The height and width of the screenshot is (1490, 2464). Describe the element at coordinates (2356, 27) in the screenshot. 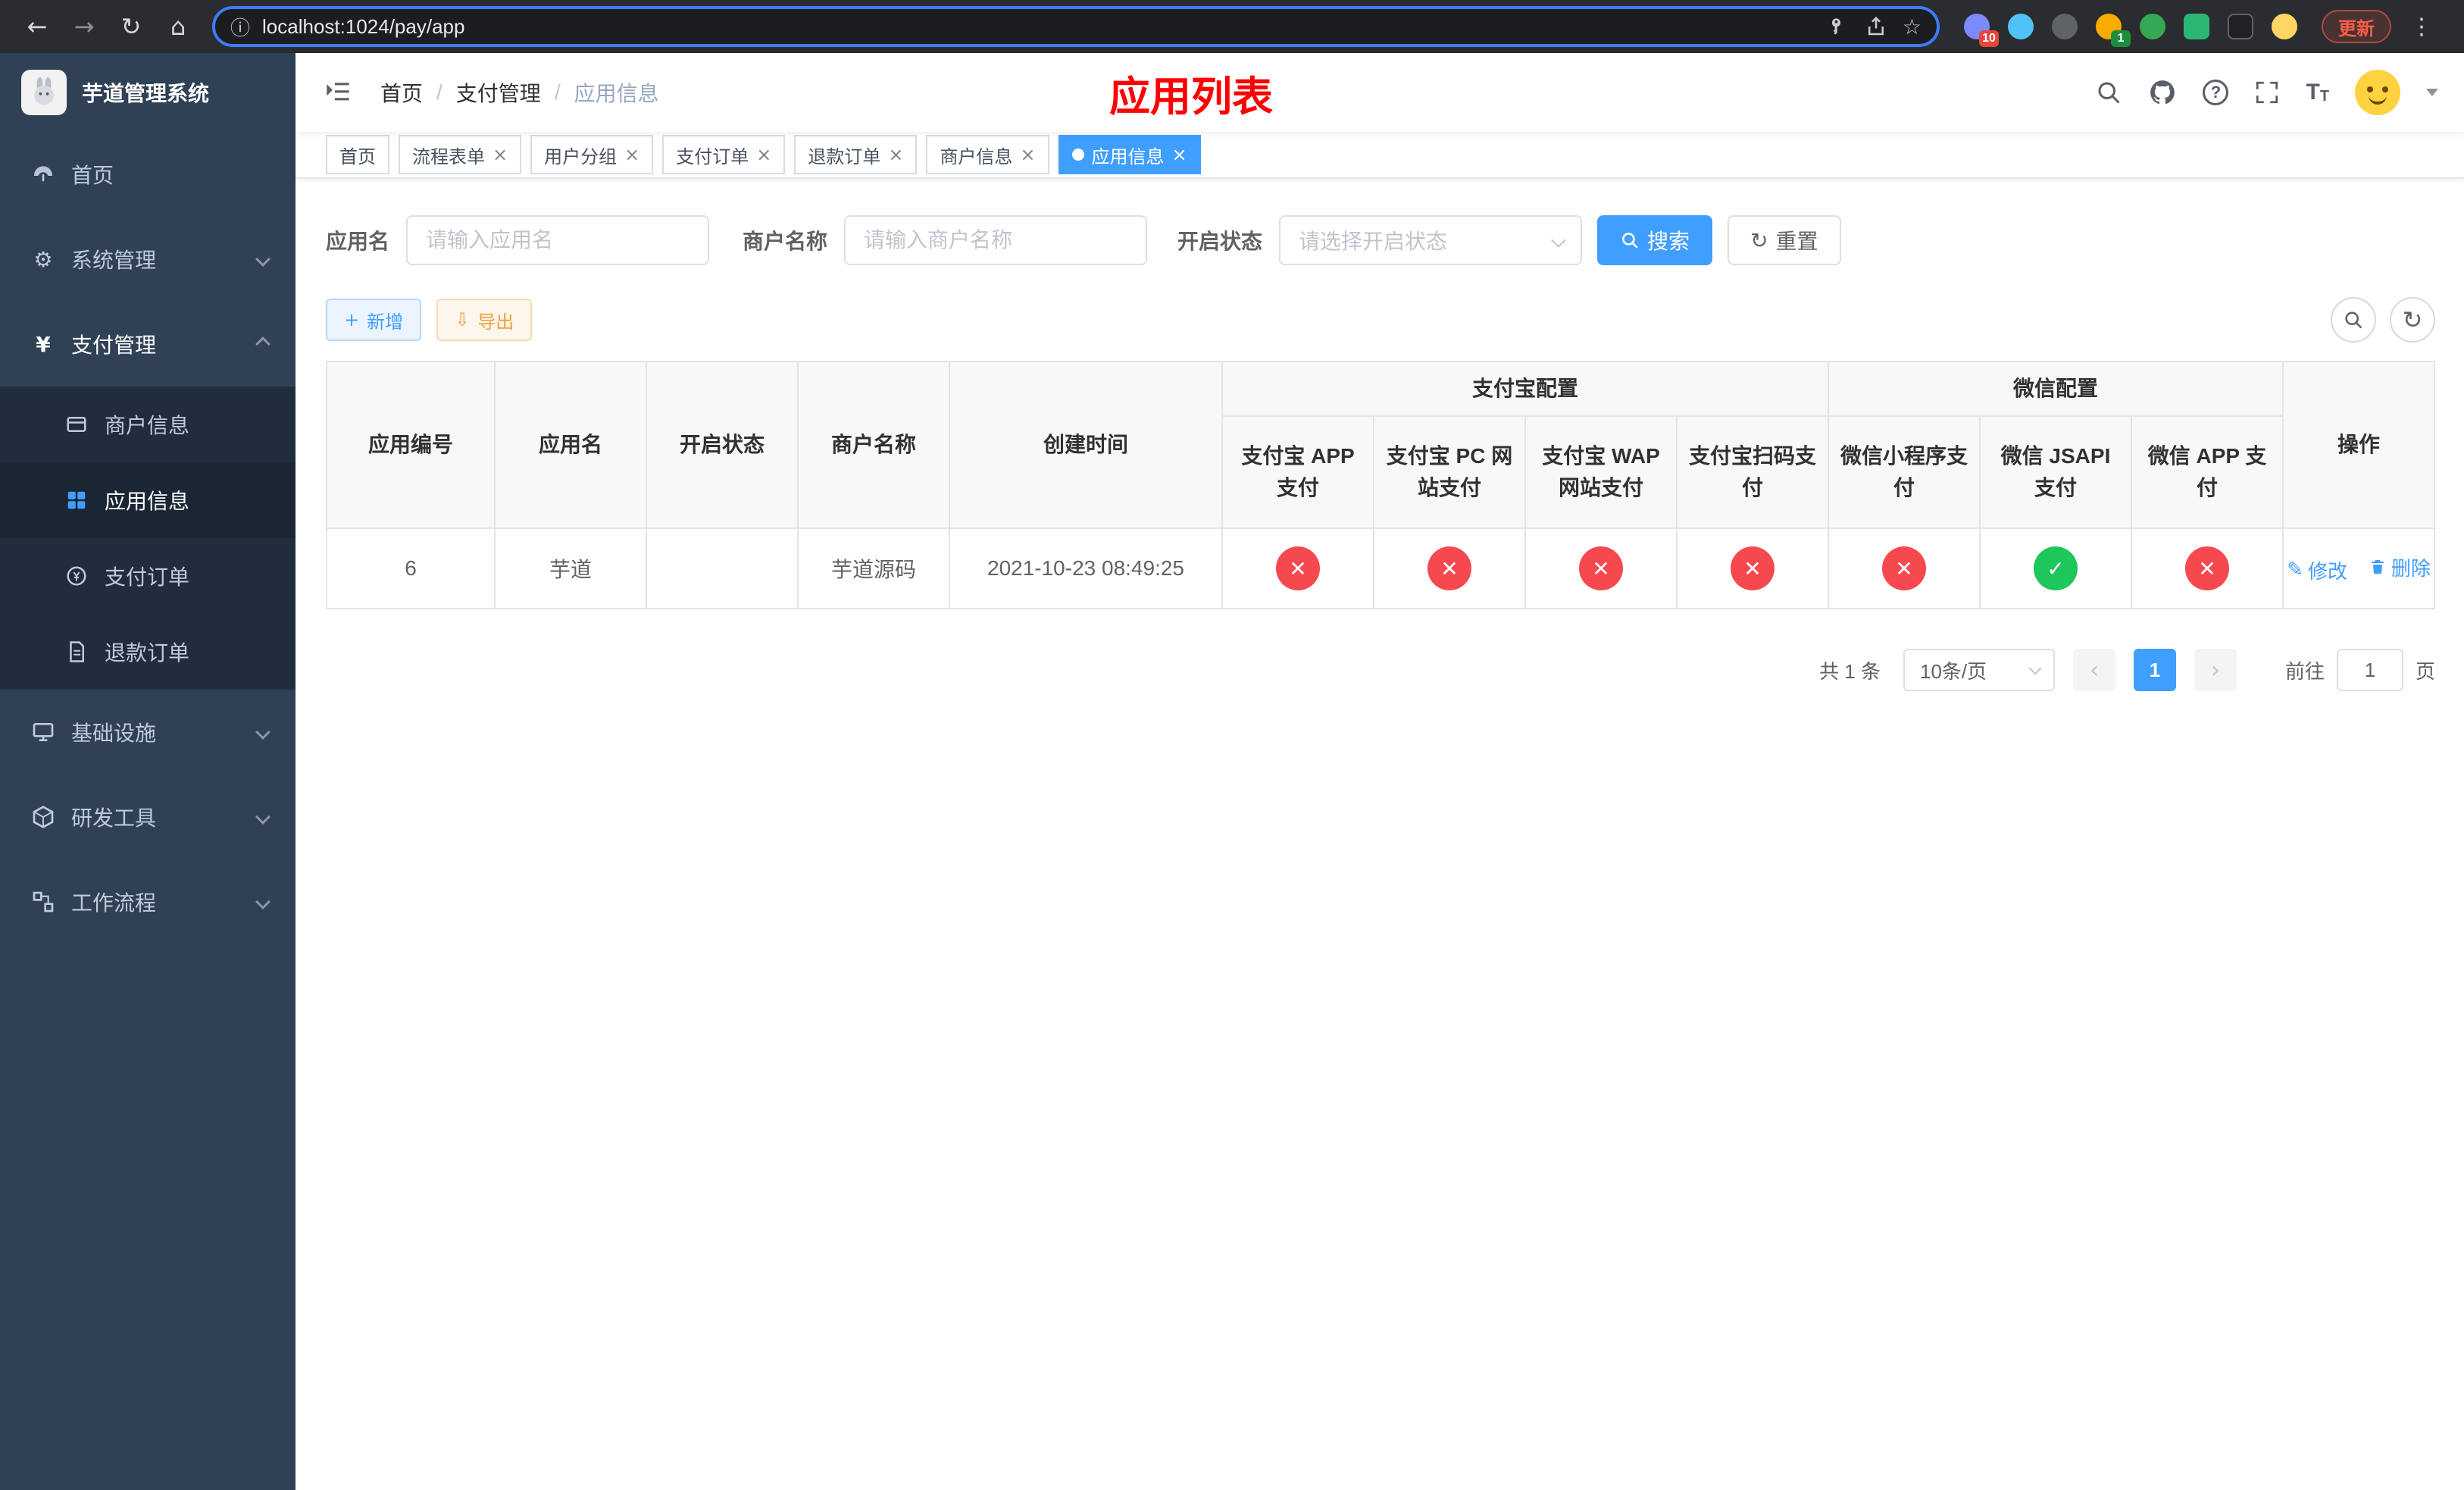

I see `browser-update-button: 更新` at that location.